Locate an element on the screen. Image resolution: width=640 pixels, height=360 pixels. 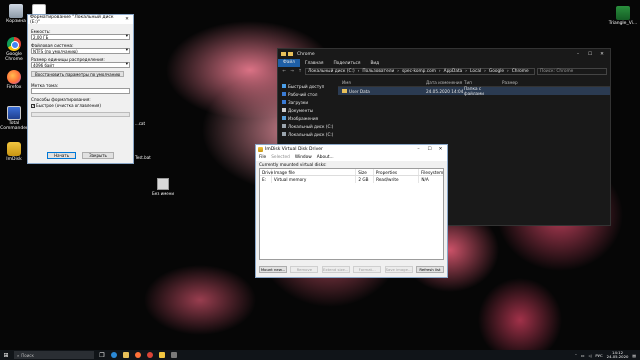
breadcrumb-item: AppData is located at coordinates (453, 71).